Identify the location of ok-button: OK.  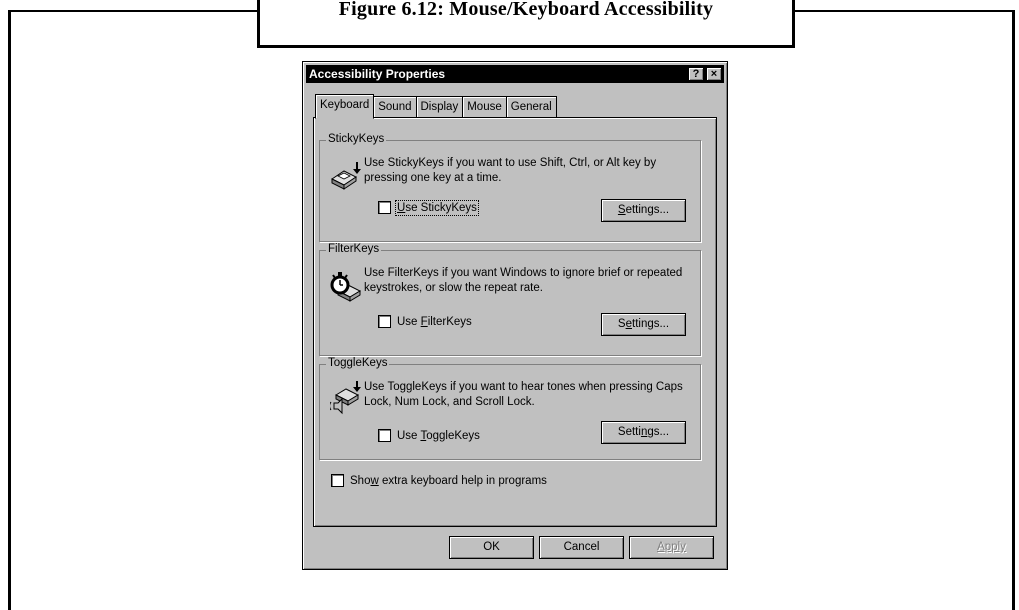
(491, 547).